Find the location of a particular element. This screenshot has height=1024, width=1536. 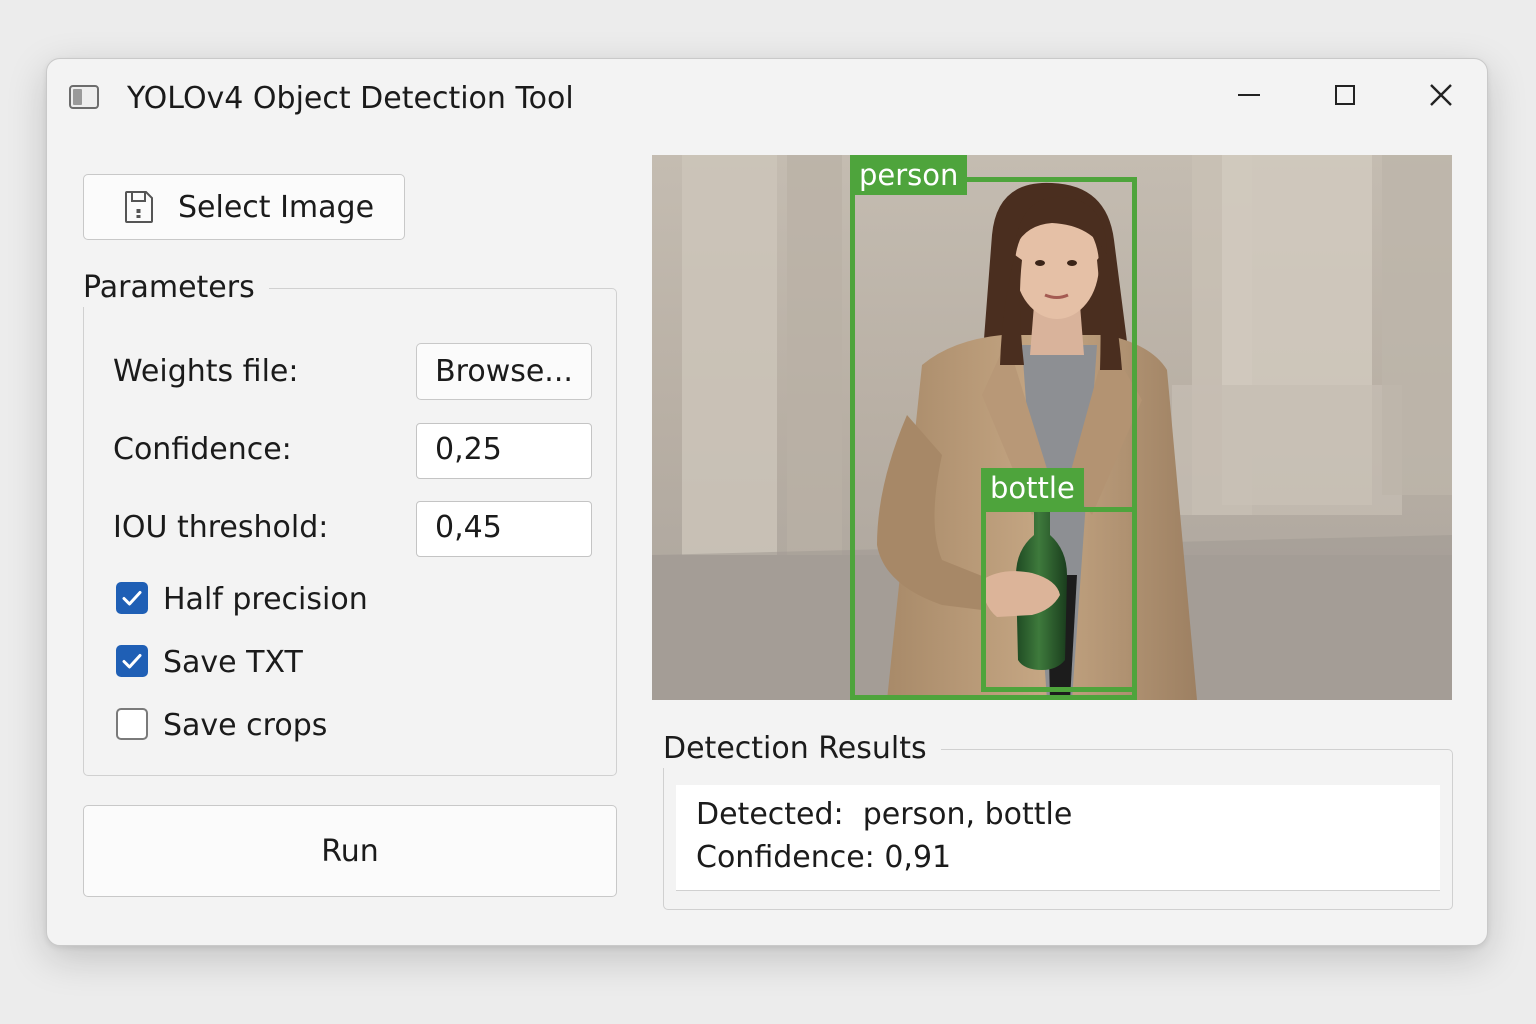

half-precision-checkbox is located at coordinates (132, 598).